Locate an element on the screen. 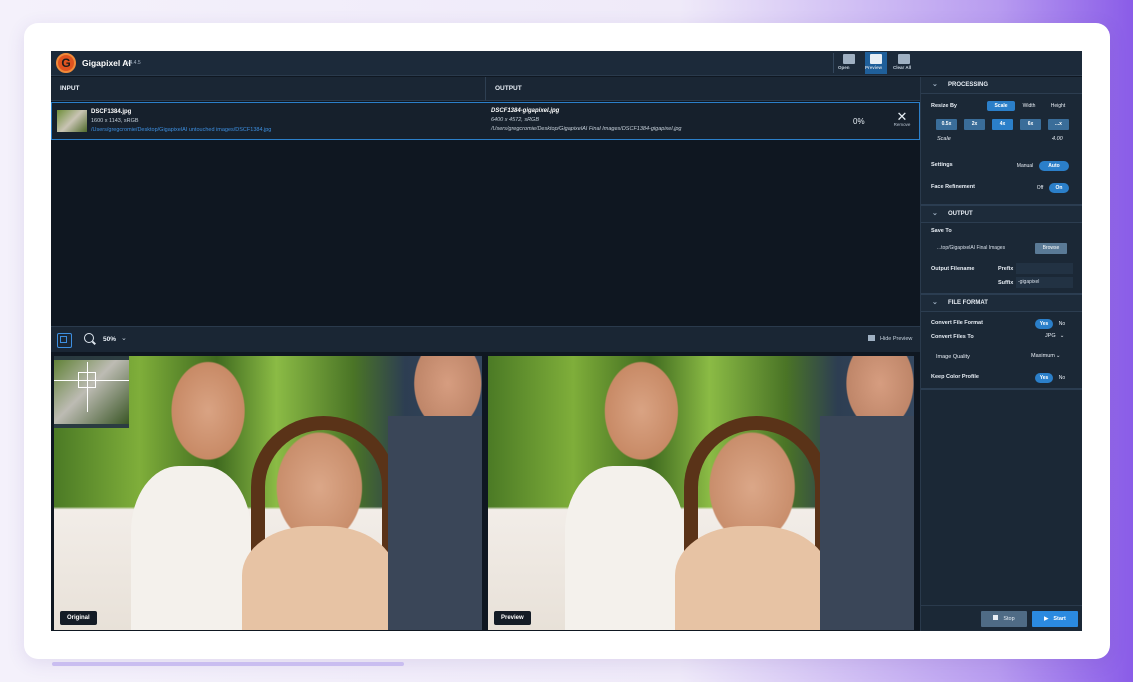 The height and width of the screenshot is (682, 1133). scale-6x-button: 6x is located at coordinates (1030, 124).